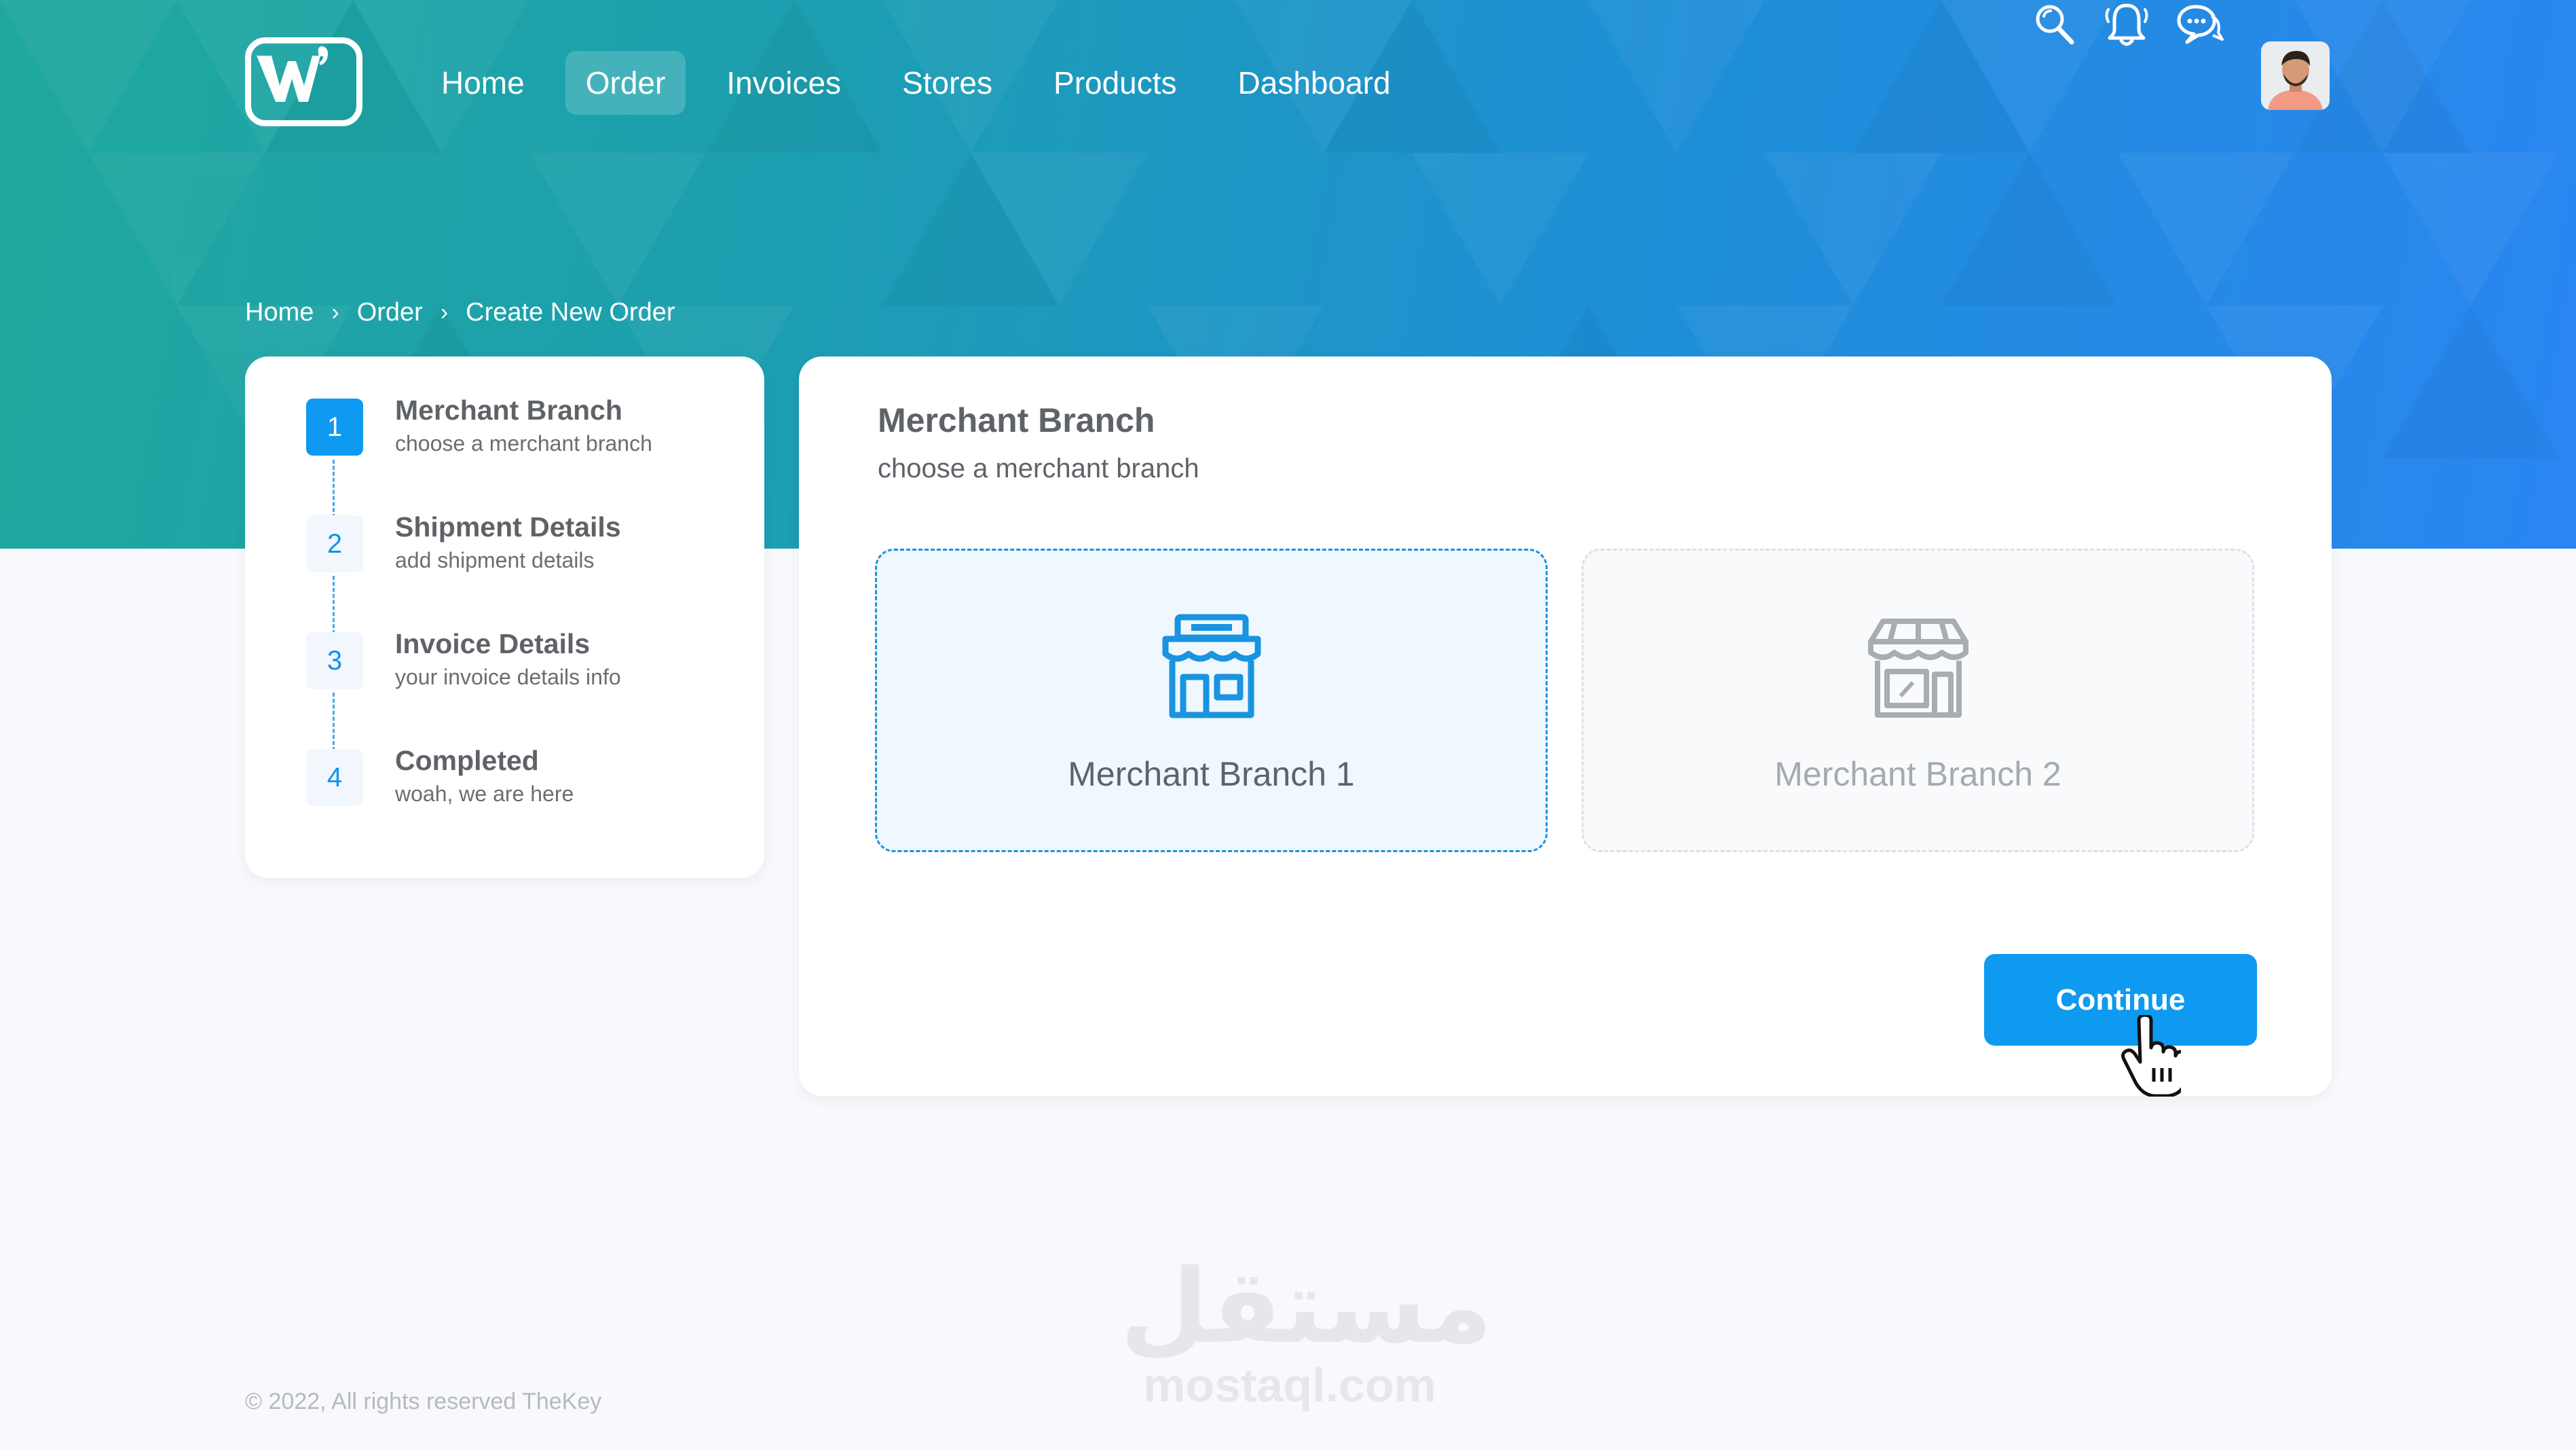 Image resolution: width=2576 pixels, height=1449 pixels. I want to click on watermark-arabic: مستقل, so click(1307, 1307).